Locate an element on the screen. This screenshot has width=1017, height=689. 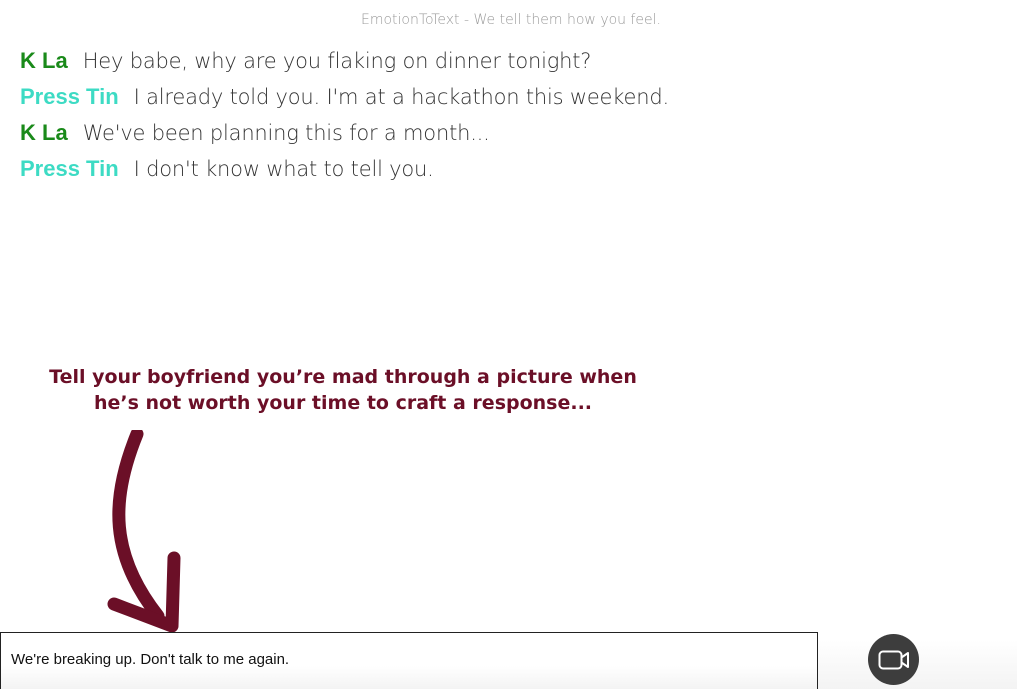
message-input is located at coordinates (401, 659).